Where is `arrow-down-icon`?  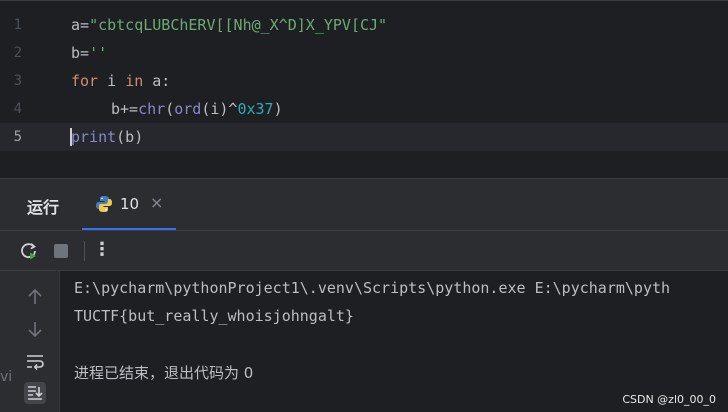
arrow-down-icon is located at coordinates (35, 329).